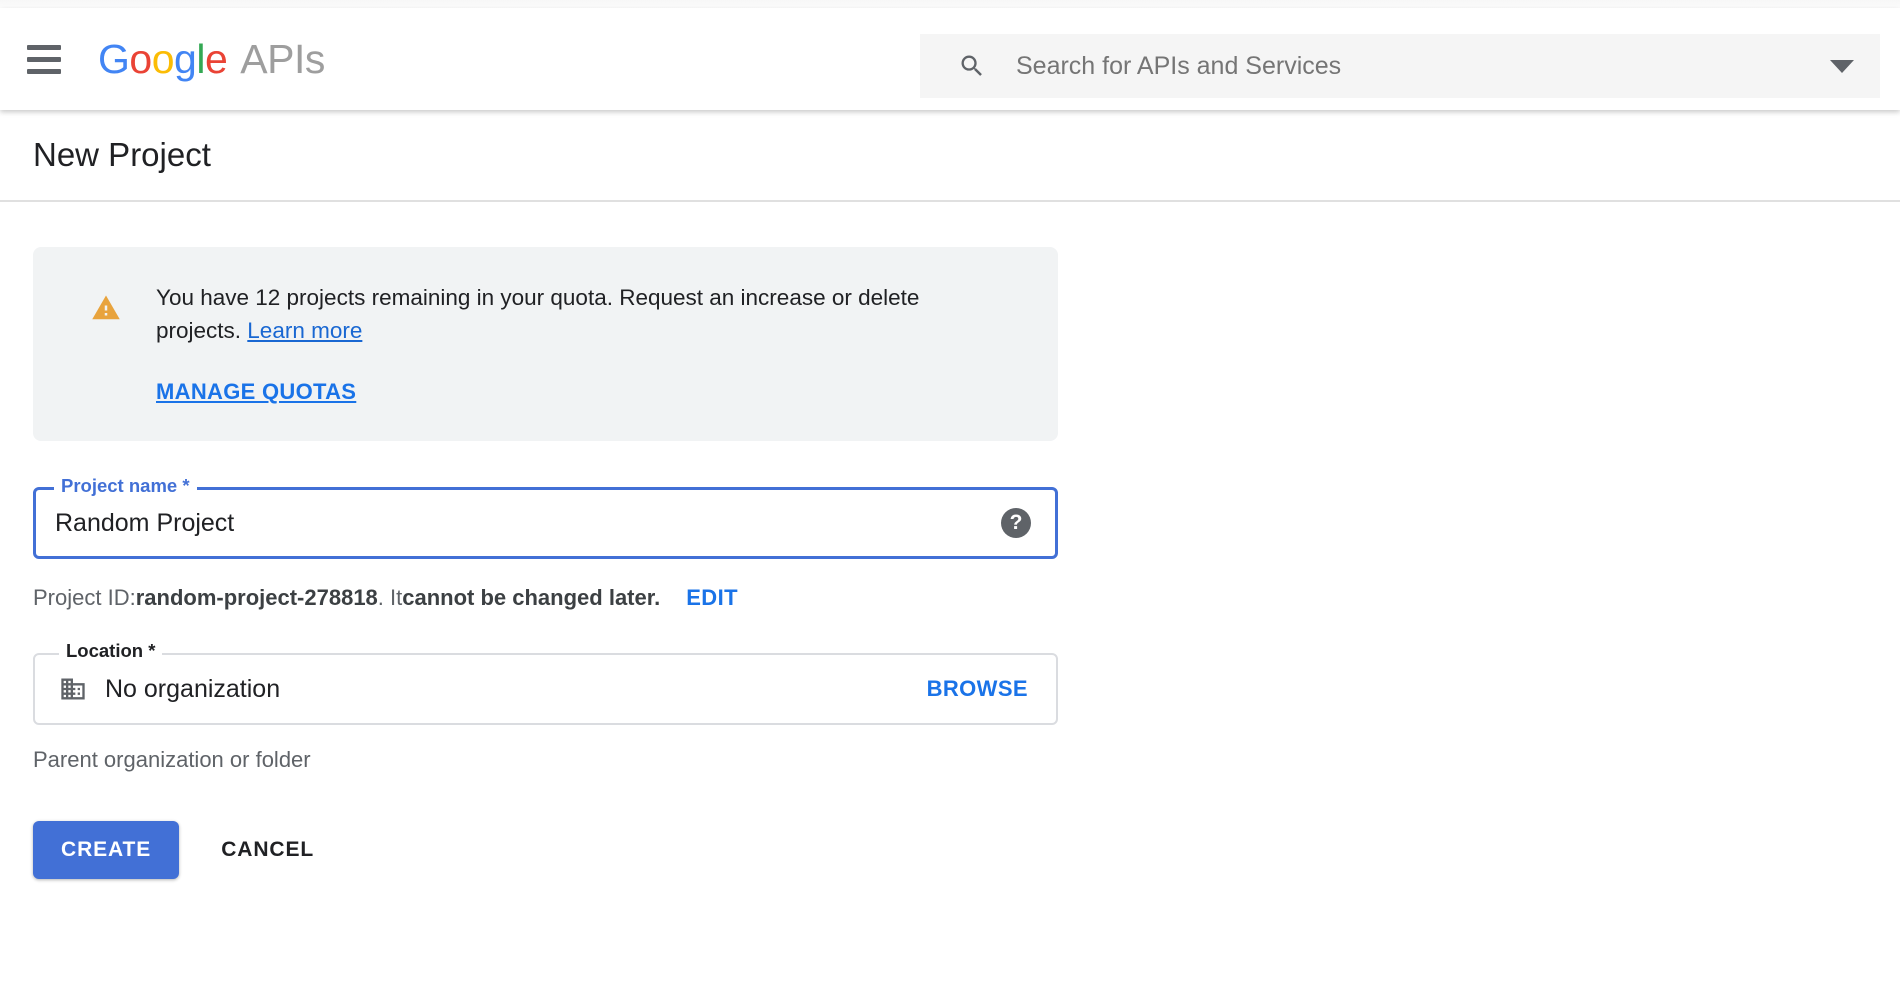 Image resolution: width=1900 pixels, height=982 pixels. What do you see at coordinates (216, 58) in the screenshot?
I see `logo-letter-e: e` at bounding box center [216, 58].